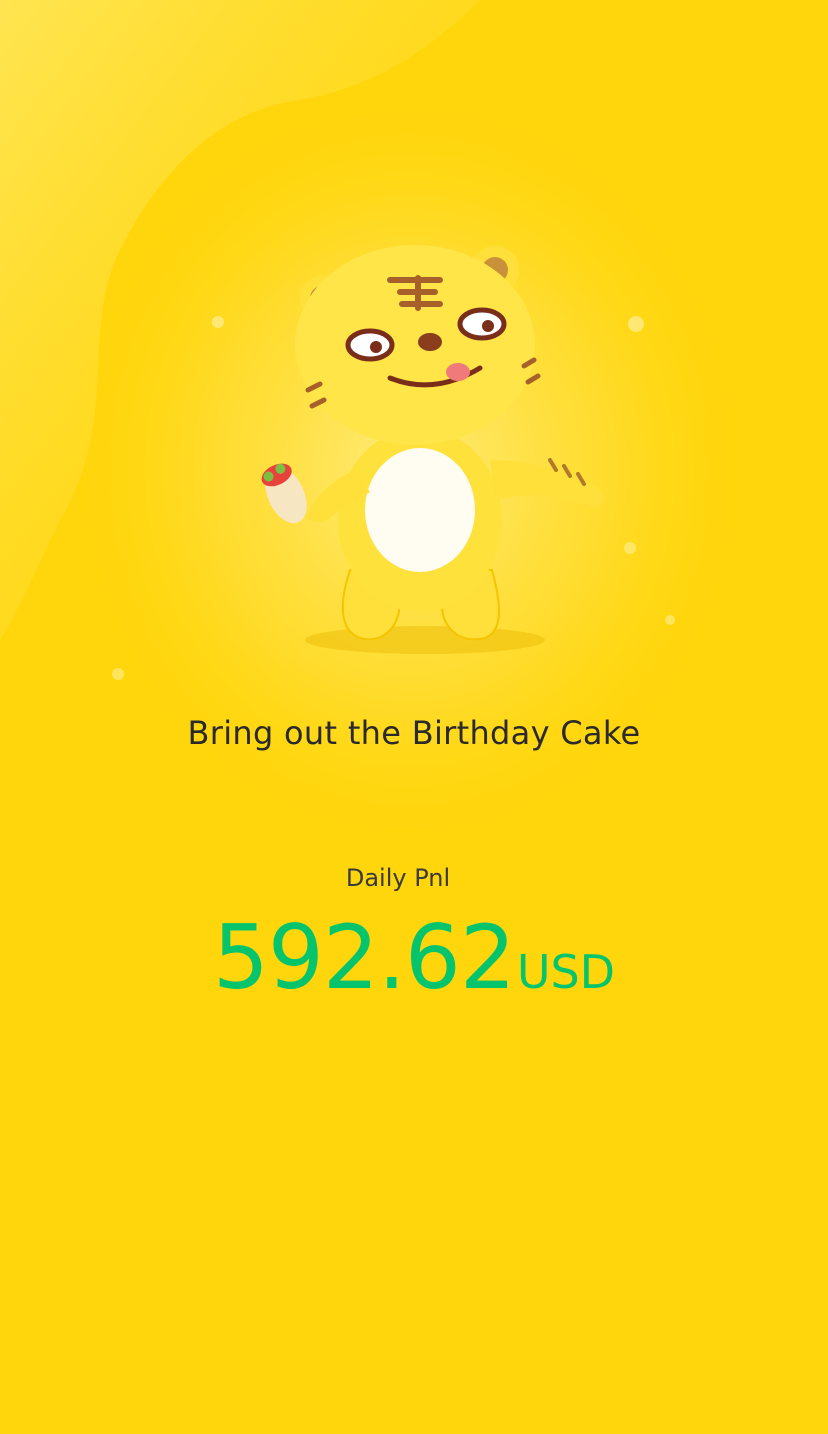  What do you see at coordinates (566, 972) in the screenshot?
I see `pnl-unit: USD` at bounding box center [566, 972].